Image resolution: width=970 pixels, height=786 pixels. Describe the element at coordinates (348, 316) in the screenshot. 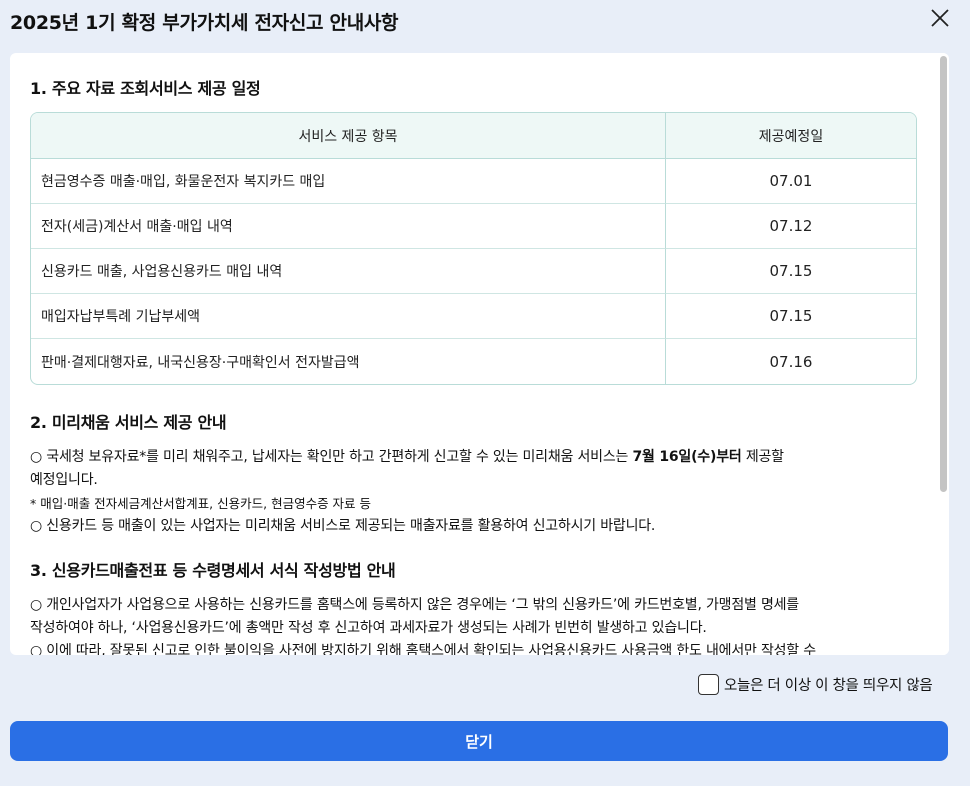

I see `service-item-cell: 매입자납부특례 기납부세액` at that location.